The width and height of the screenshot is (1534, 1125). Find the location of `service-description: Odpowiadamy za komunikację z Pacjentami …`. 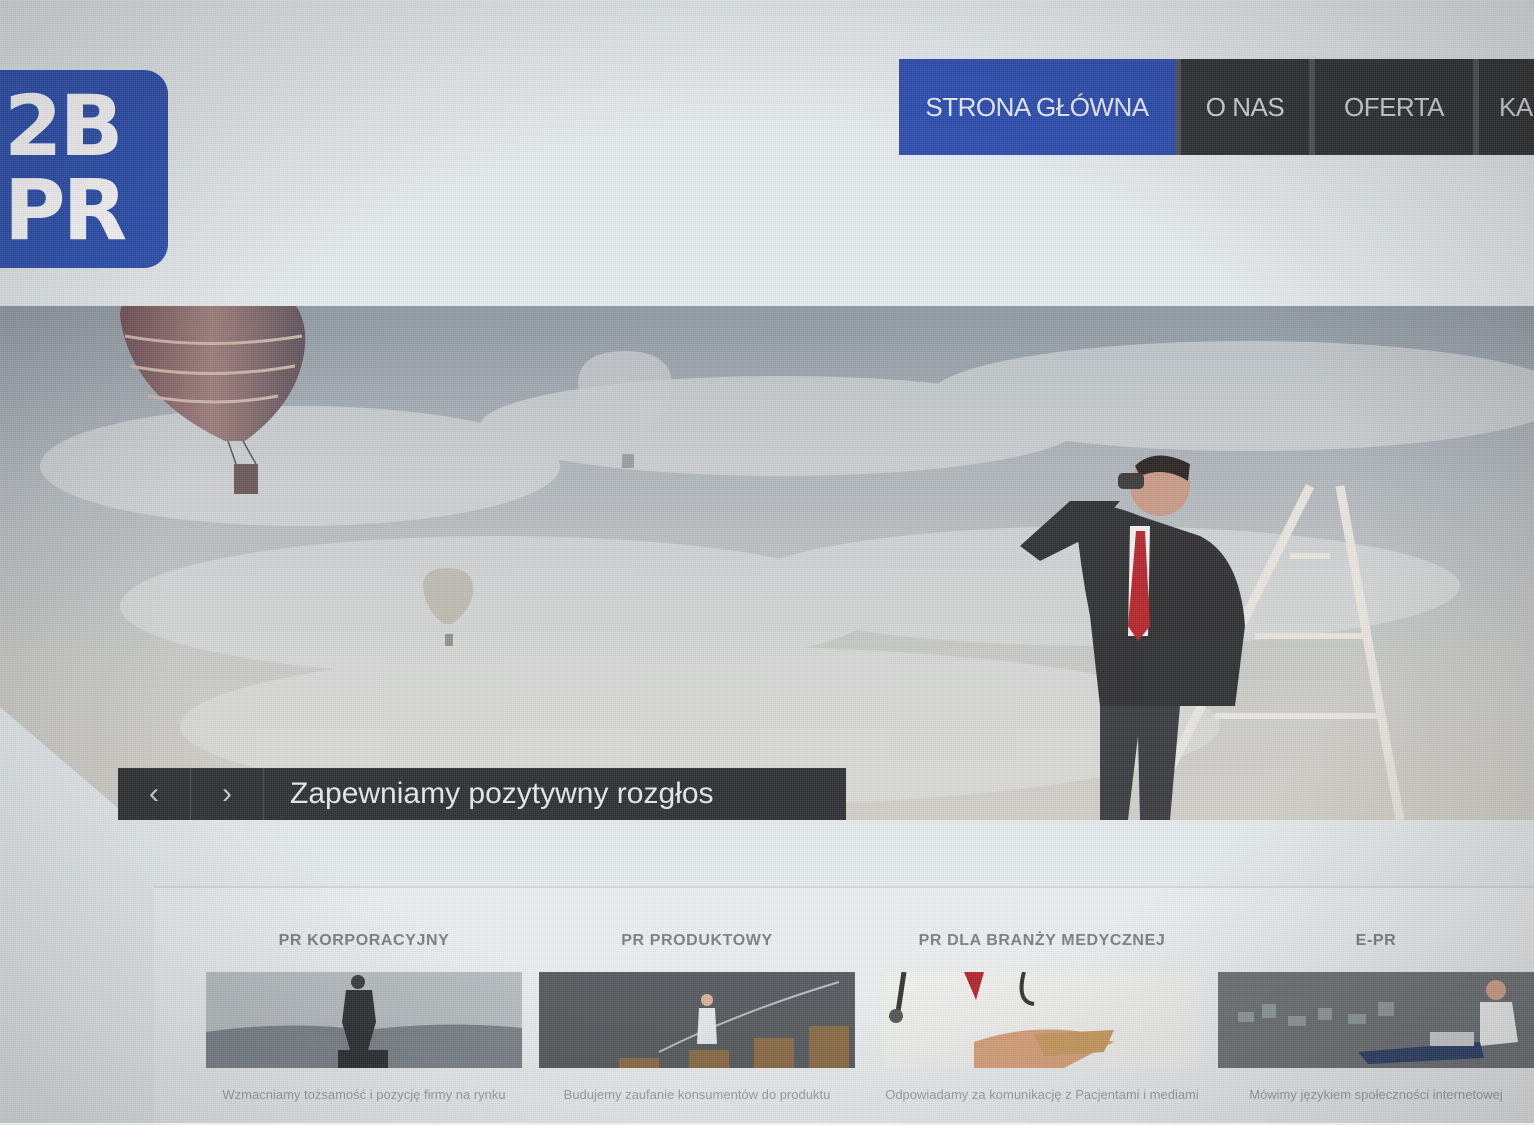

service-description: Odpowiadamy za komunikację z Pacjentami … is located at coordinates (1042, 1094).